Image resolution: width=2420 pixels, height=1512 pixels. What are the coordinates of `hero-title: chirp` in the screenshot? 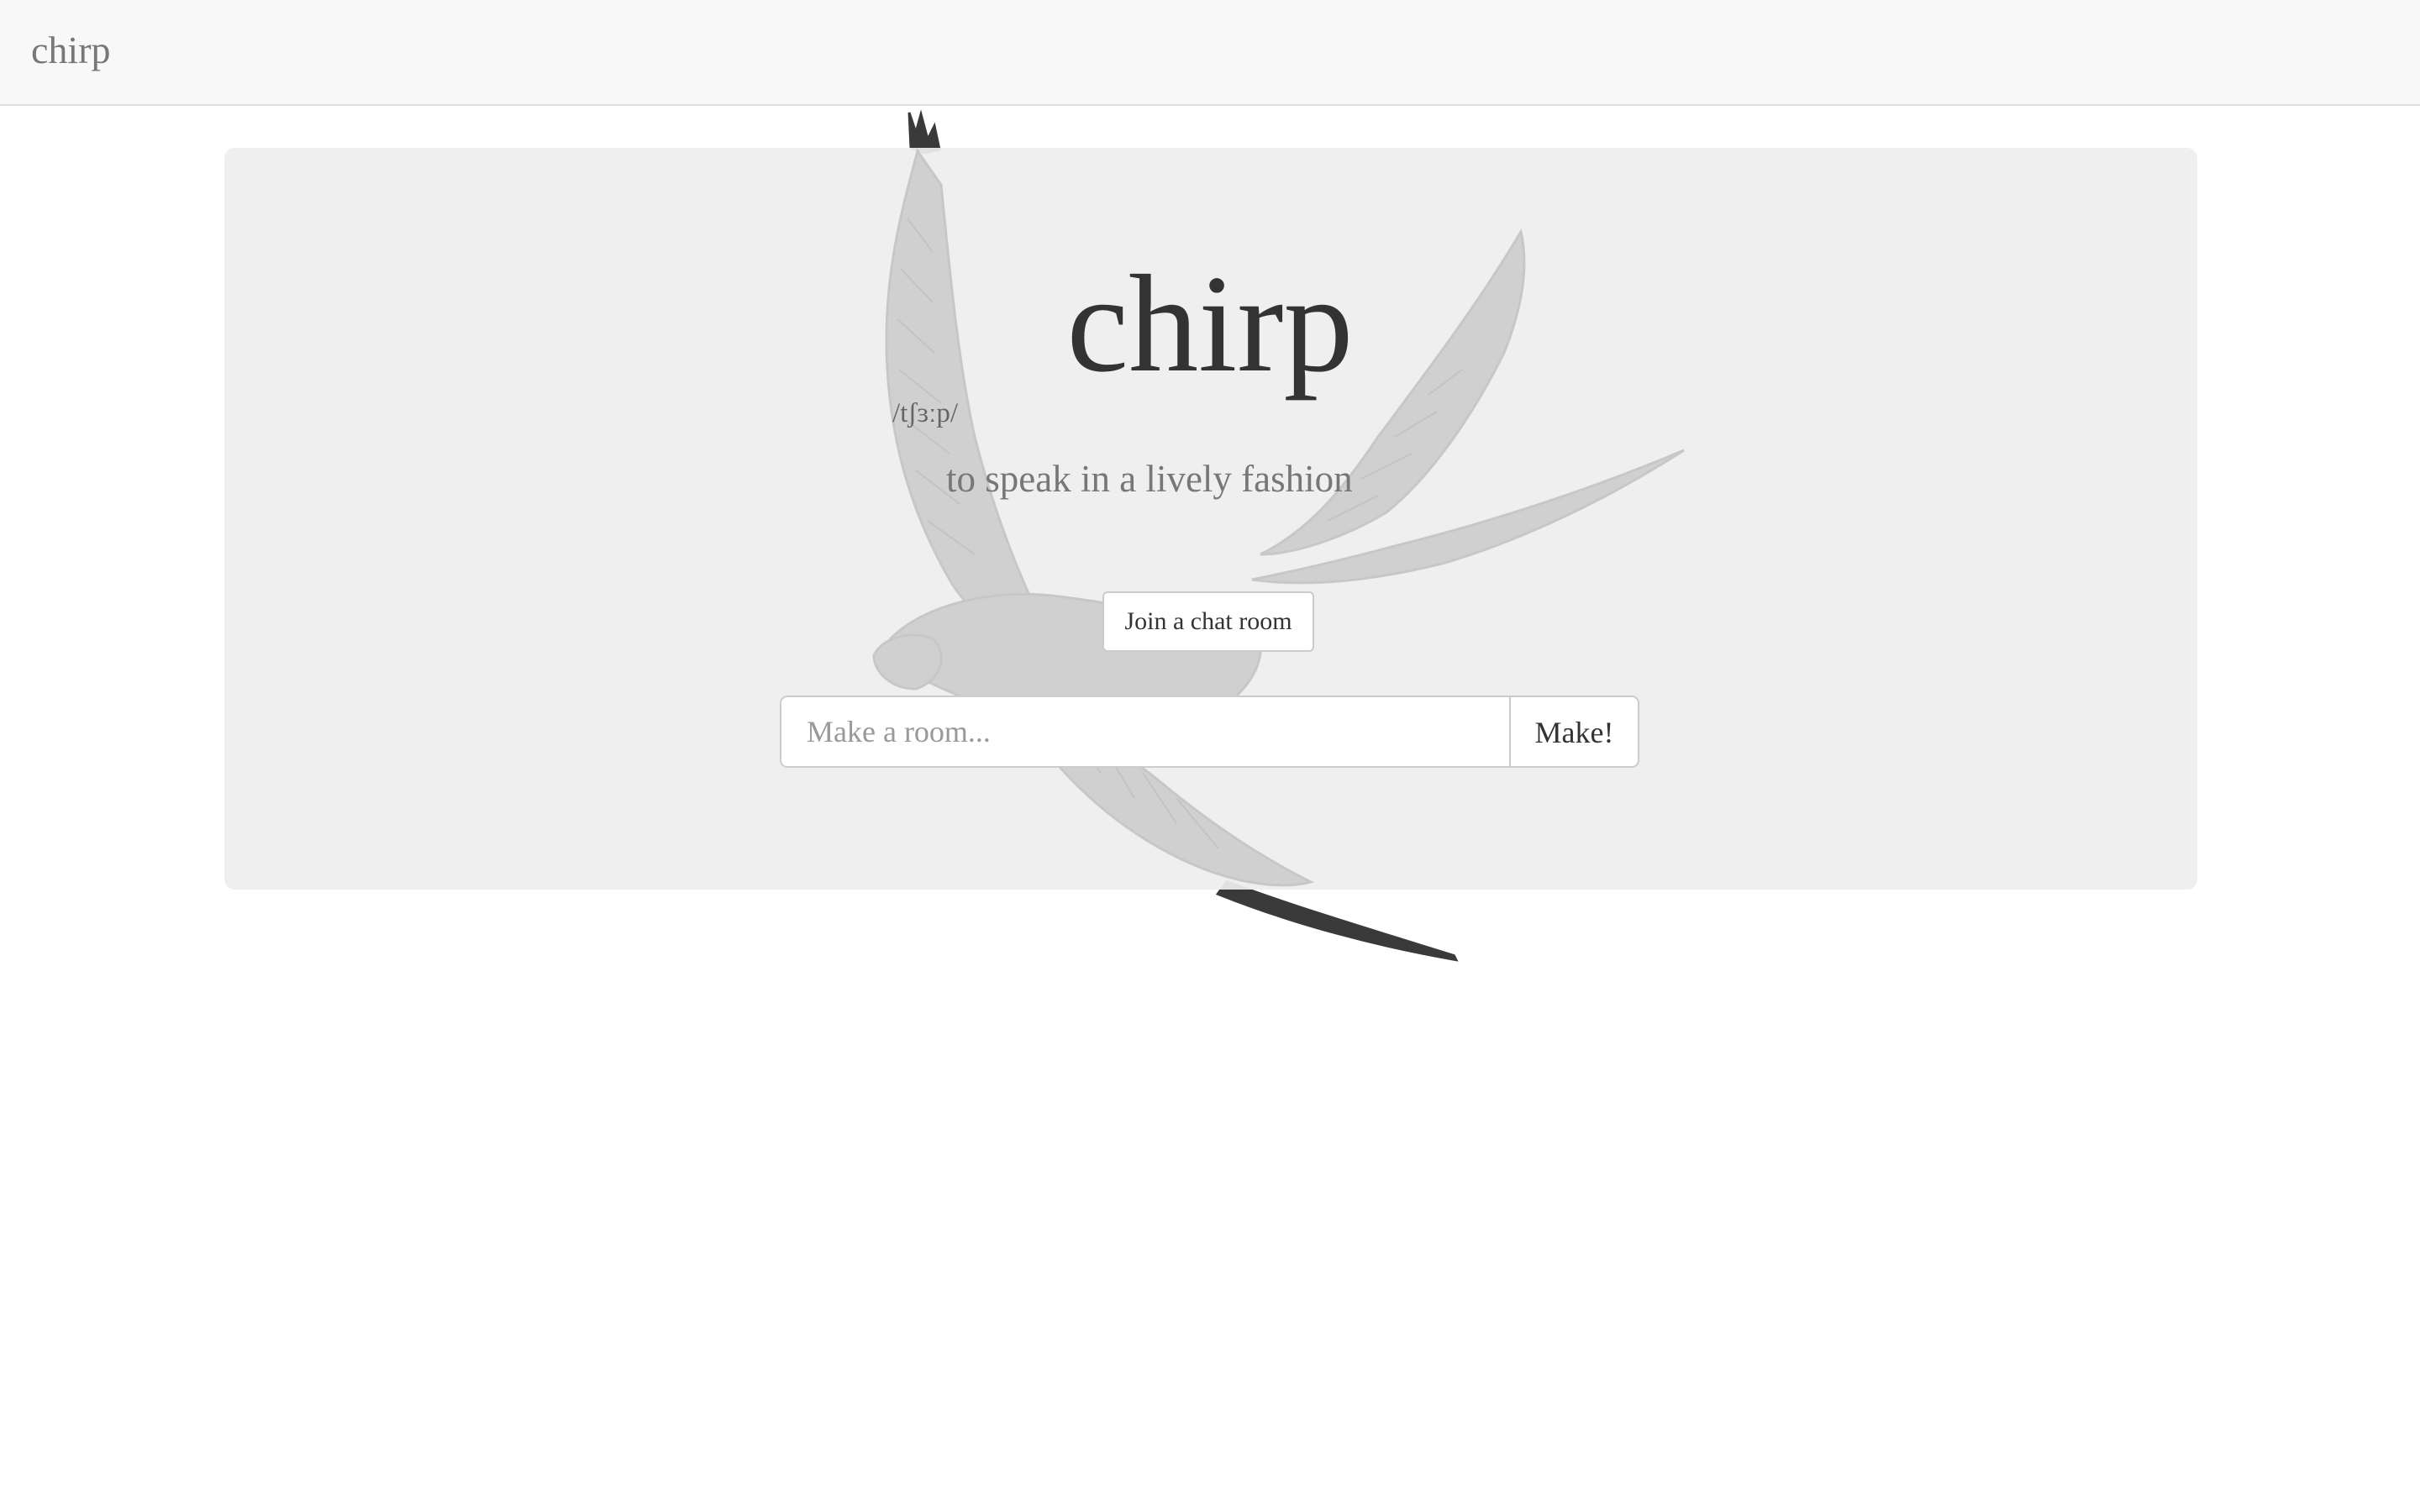 It's located at (1210, 323).